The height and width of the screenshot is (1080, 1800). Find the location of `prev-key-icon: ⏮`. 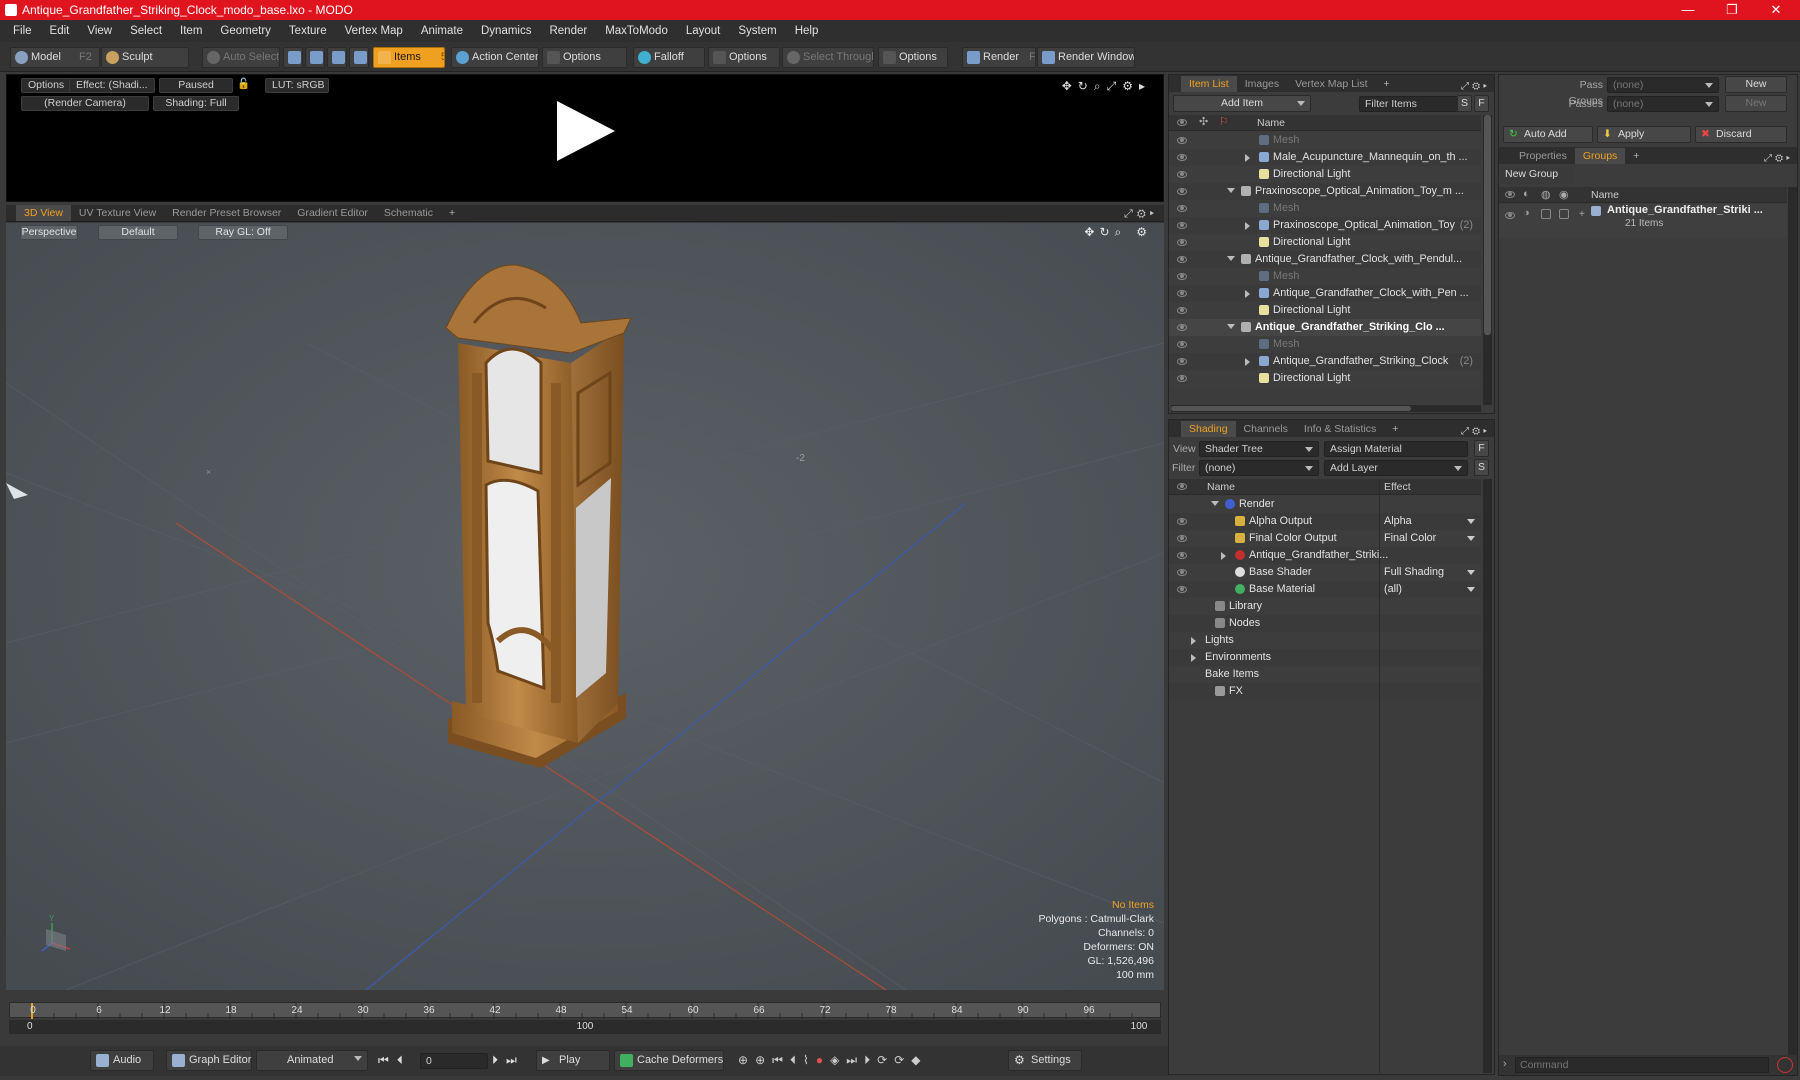

prev-key-icon: ⏮ is located at coordinates (781, 1060).